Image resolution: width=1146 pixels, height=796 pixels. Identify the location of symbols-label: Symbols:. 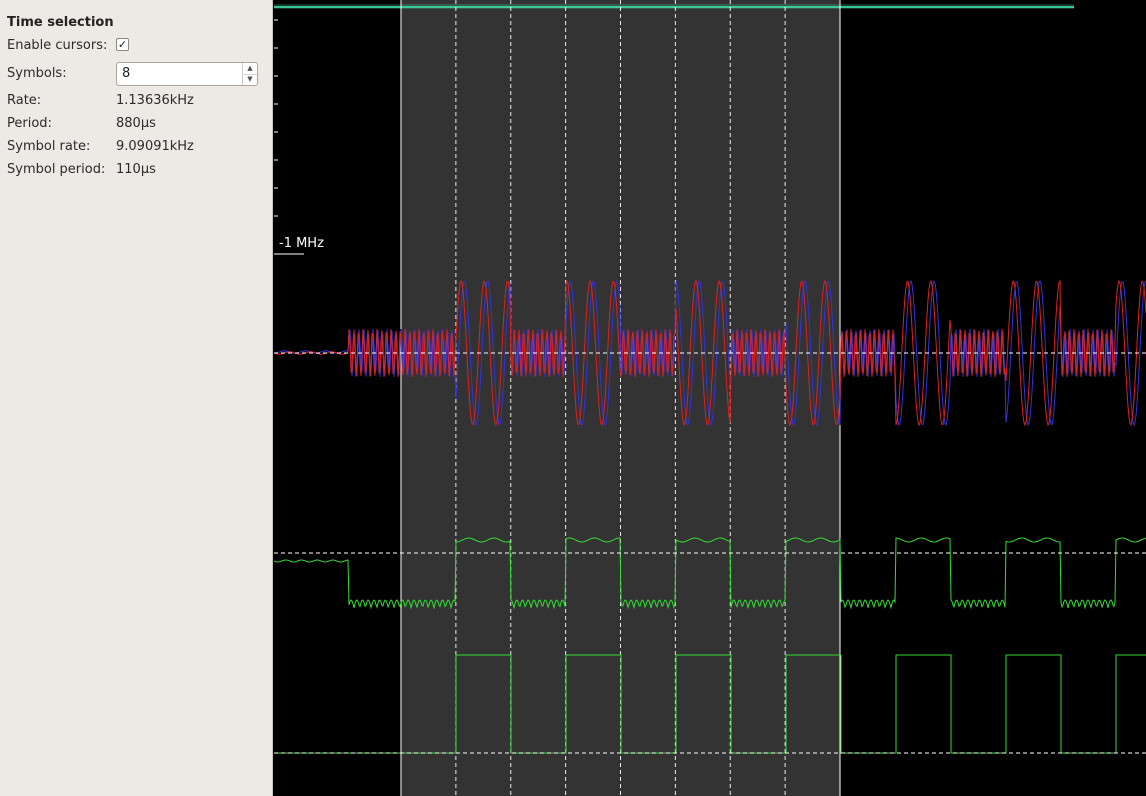
(37, 73).